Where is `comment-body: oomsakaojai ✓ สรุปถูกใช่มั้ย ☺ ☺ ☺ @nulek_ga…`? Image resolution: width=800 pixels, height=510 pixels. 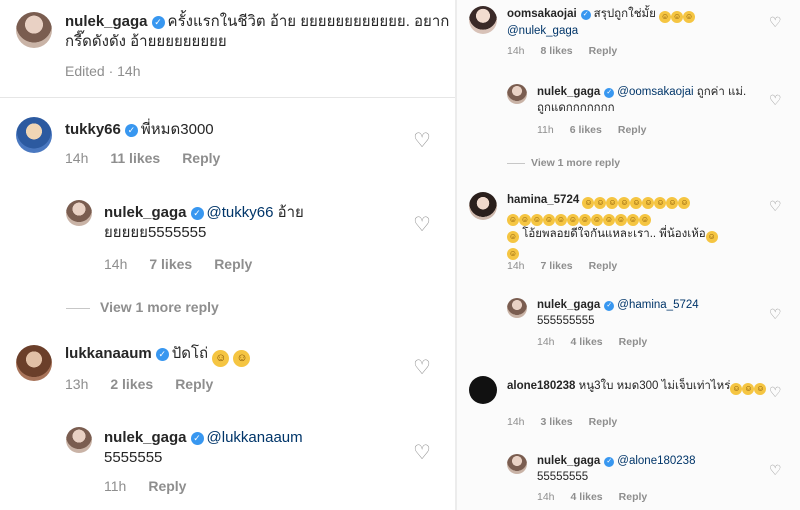 comment-body: oomsakaojai ✓ สรุปถูกใช่มั้ย ☺ ☺ ☺ @nulek_ga… is located at coordinates (639, 22).